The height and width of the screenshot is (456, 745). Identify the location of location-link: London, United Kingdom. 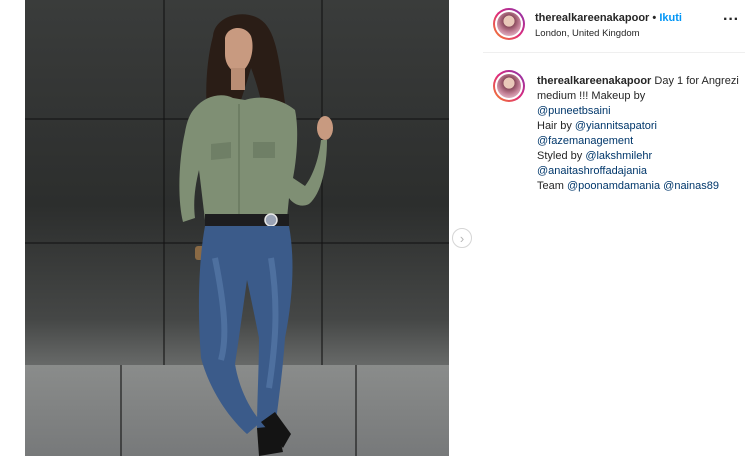
(587, 33).